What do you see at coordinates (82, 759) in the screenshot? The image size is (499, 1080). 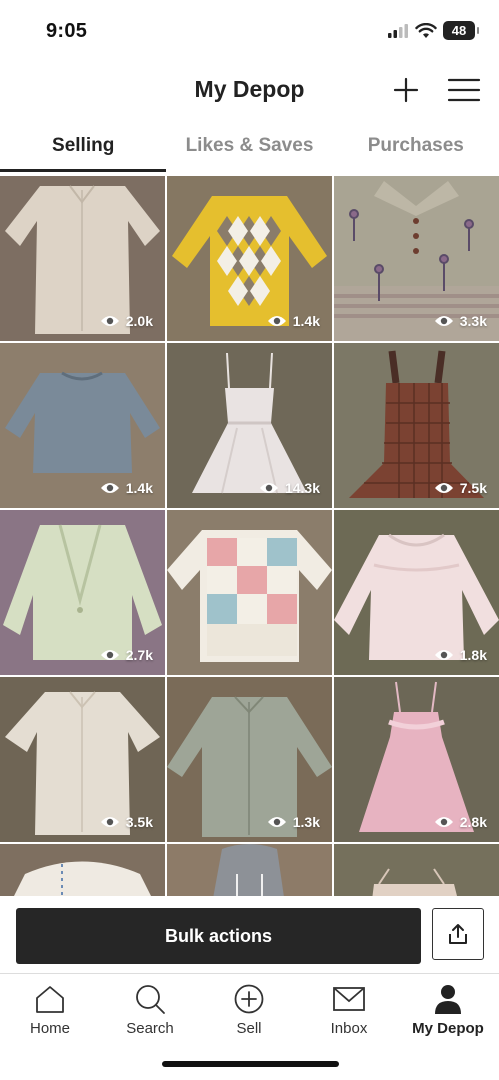 I see `listing-tile: 3.5k` at bounding box center [82, 759].